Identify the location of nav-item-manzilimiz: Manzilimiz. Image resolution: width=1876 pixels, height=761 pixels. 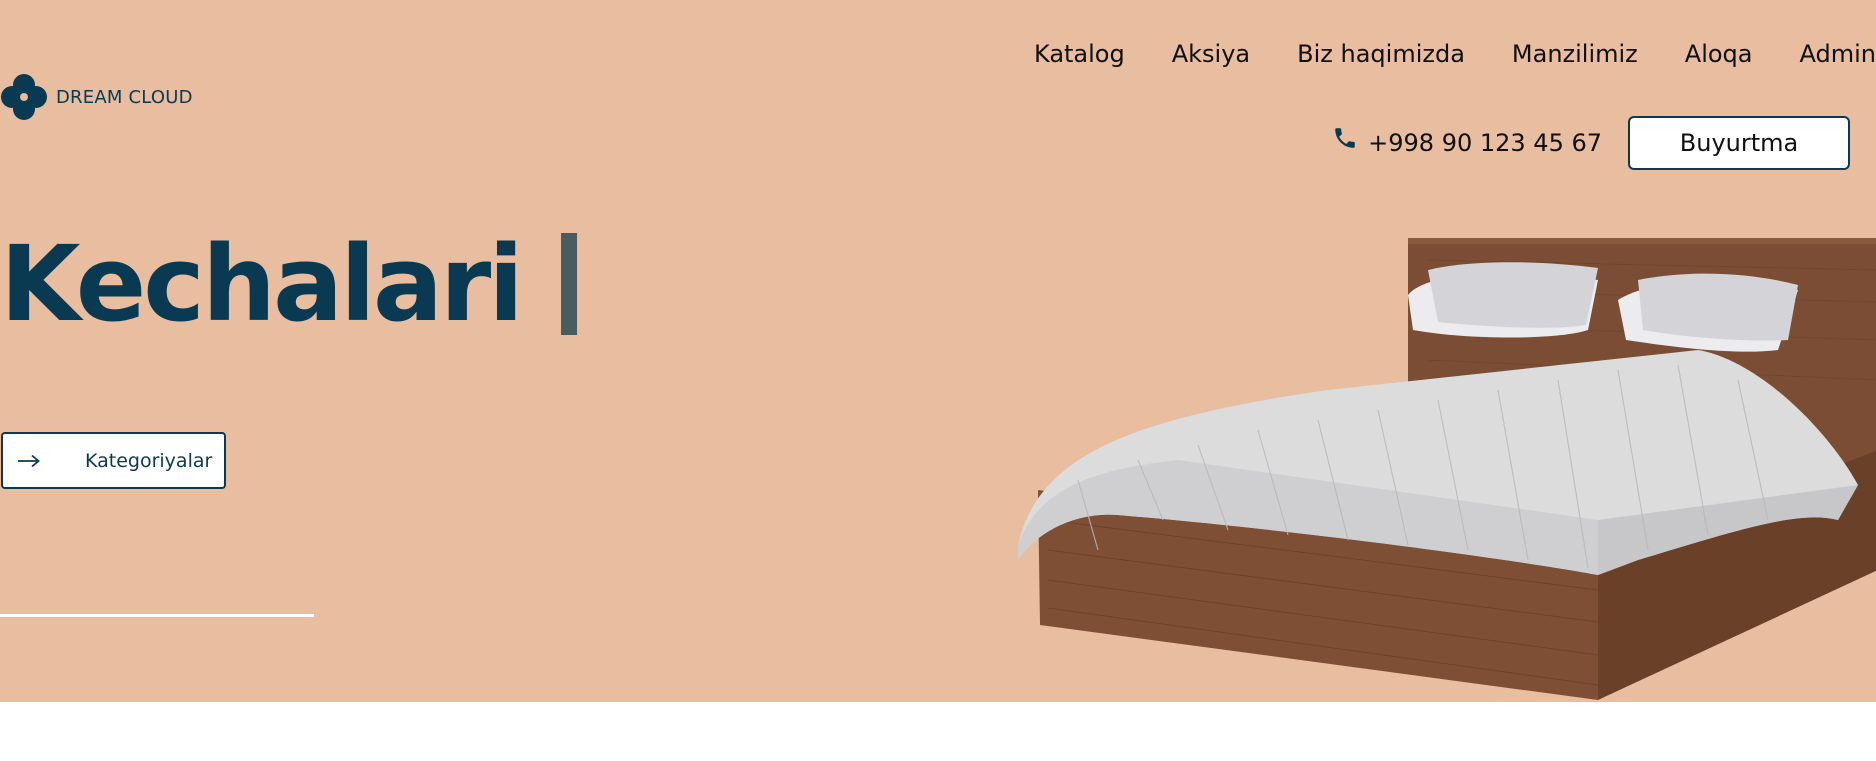
(1575, 54).